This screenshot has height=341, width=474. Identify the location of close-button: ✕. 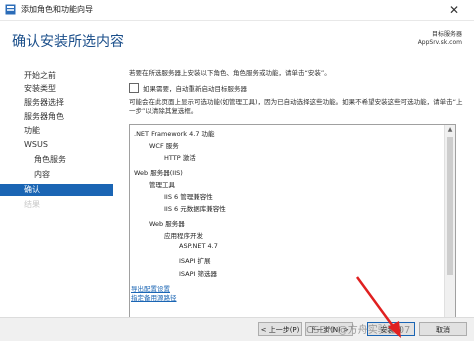
(454, 10).